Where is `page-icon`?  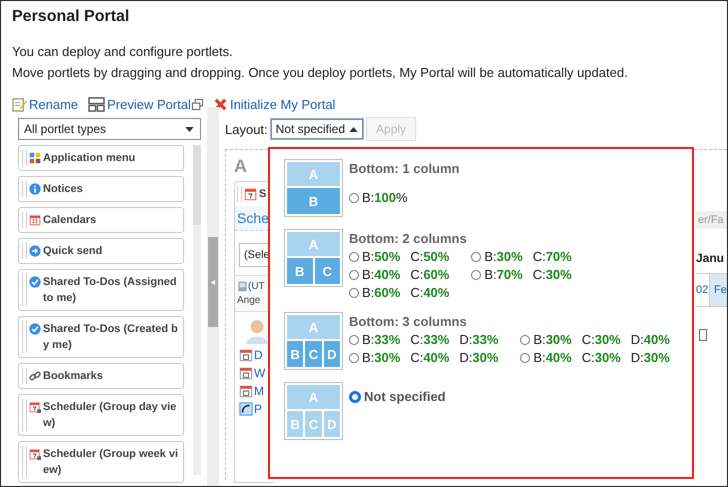 page-icon is located at coordinates (703, 335).